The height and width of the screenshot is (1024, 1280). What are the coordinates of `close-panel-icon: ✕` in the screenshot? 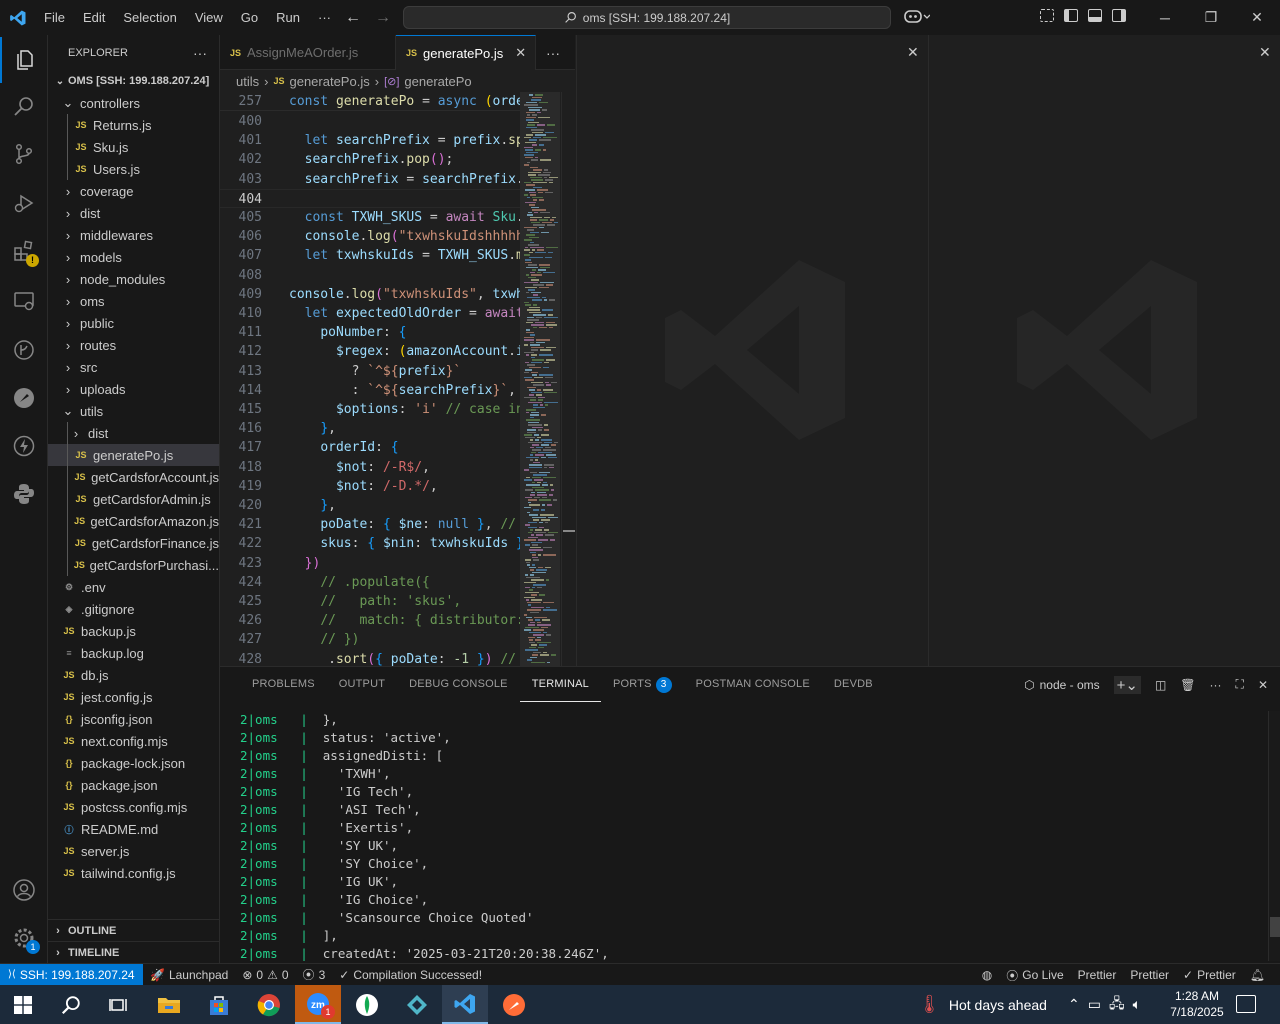 It's located at (1263, 685).